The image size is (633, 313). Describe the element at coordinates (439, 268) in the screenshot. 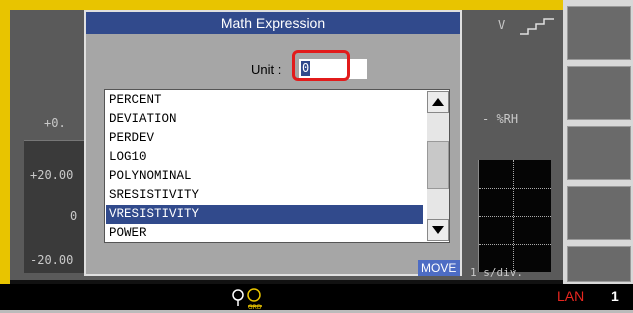

I see `move-indicator: MOVE` at that location.